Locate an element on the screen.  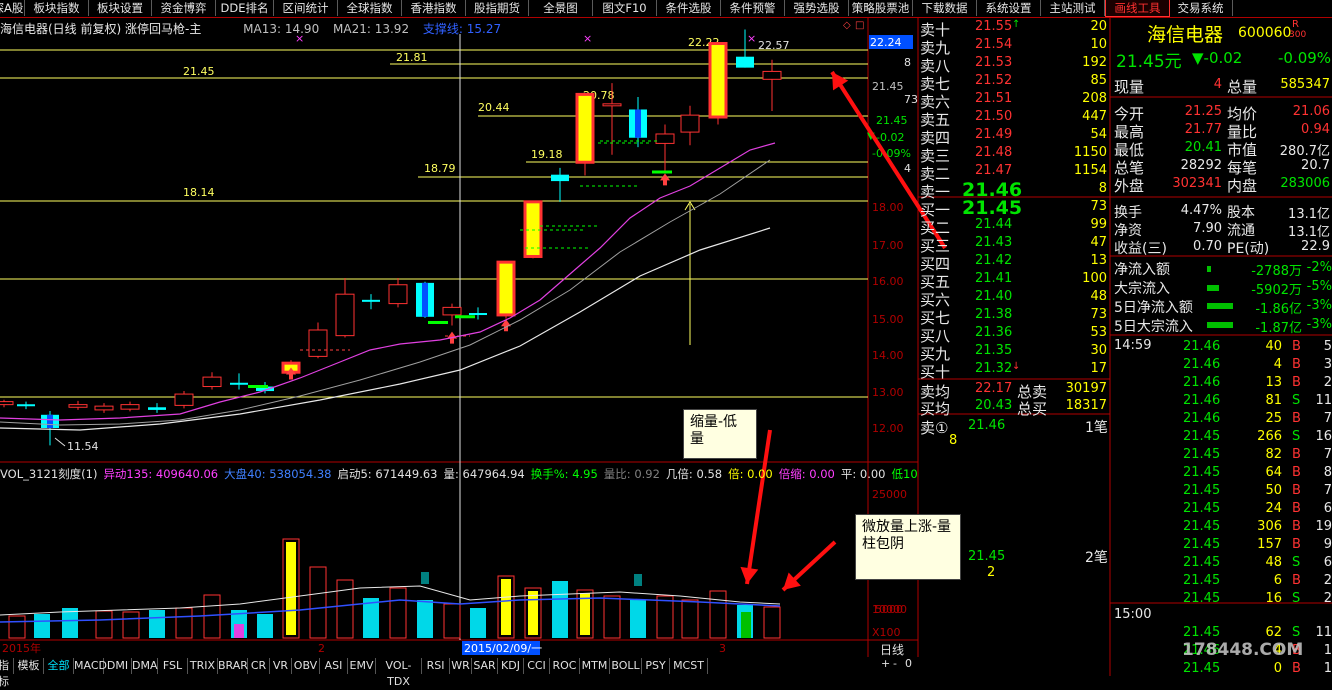
tick-count: 7 is located at coordinates (1327, 454).